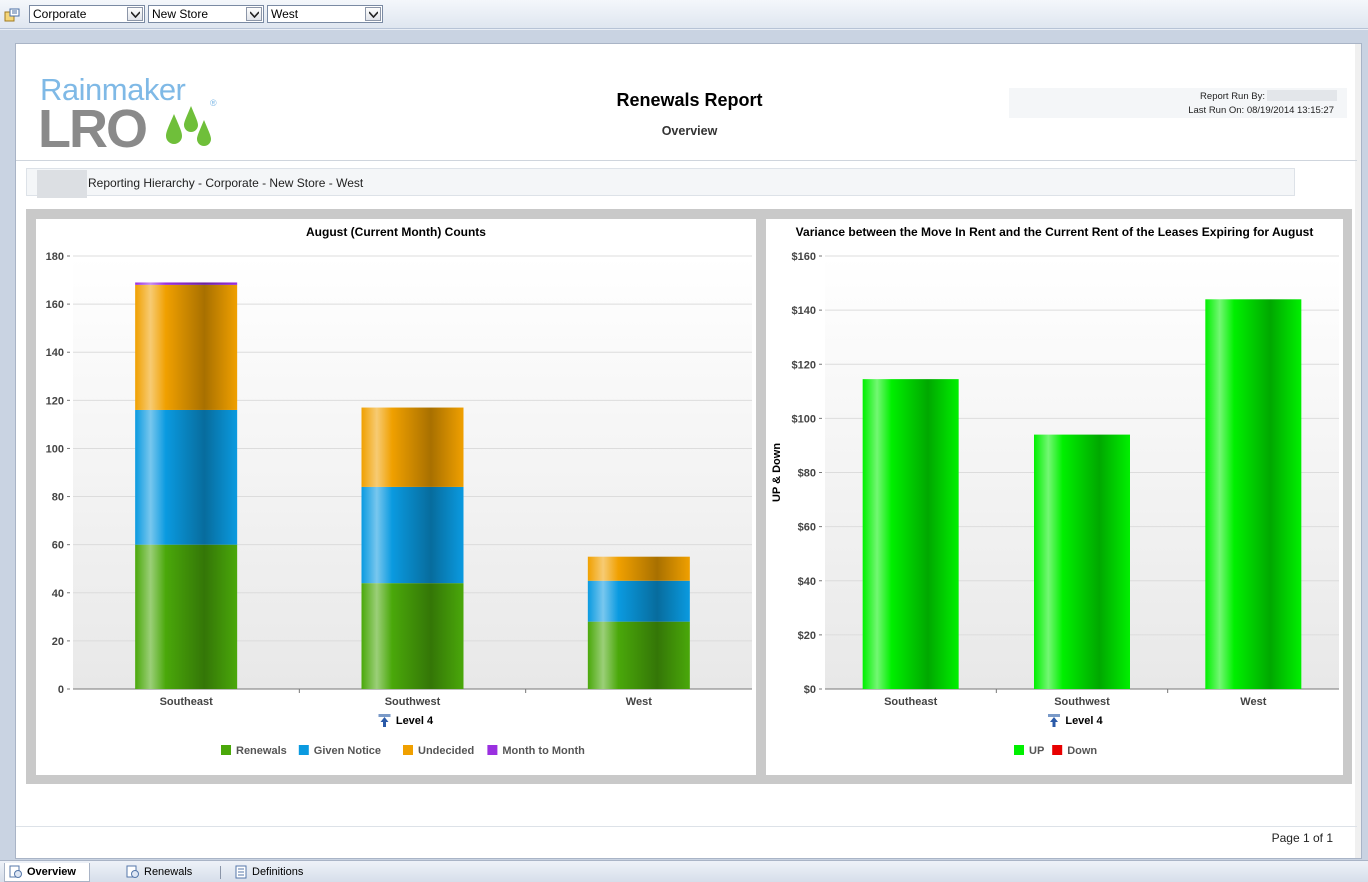  I want to click on y-tick-label: 40, so click(58, 594).